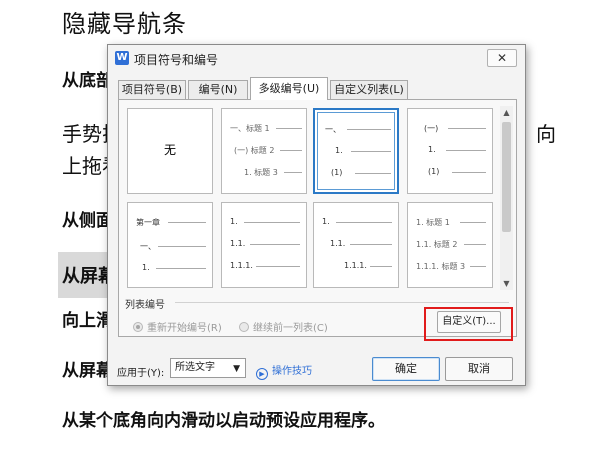  Describe the element at coordinates (124, 24) in the screenshot. I see `page-title: 隐藏导航条` at that location.